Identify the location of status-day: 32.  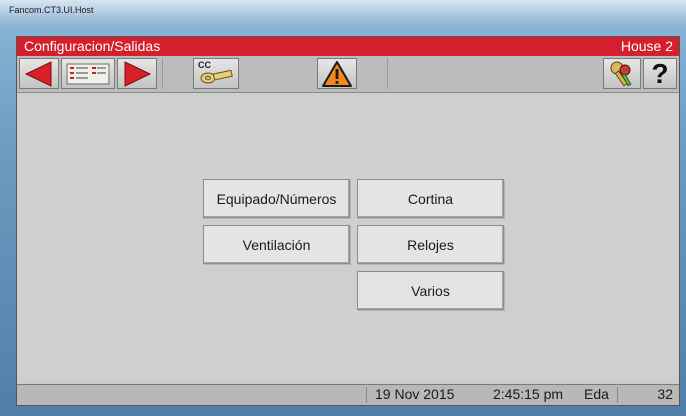
(665, 394).